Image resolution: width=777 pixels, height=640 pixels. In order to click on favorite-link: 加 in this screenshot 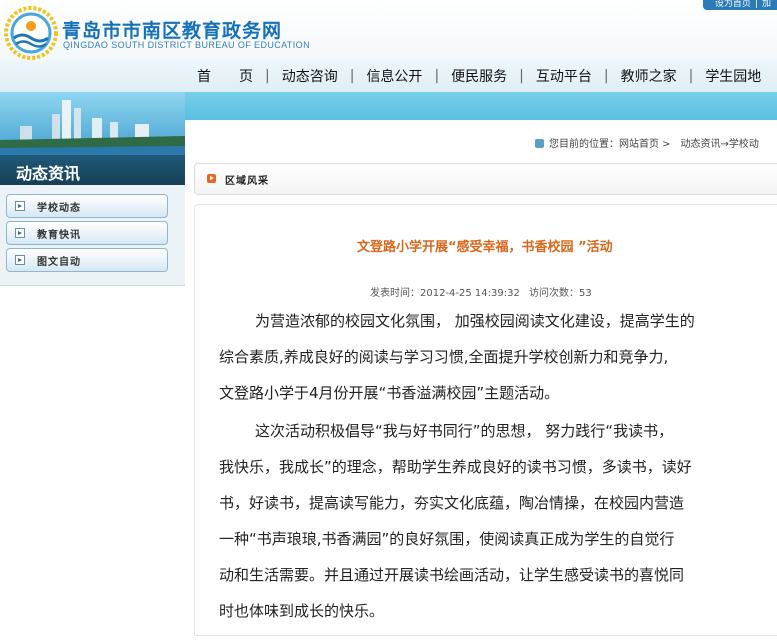, I will do `click(766, 4)`.